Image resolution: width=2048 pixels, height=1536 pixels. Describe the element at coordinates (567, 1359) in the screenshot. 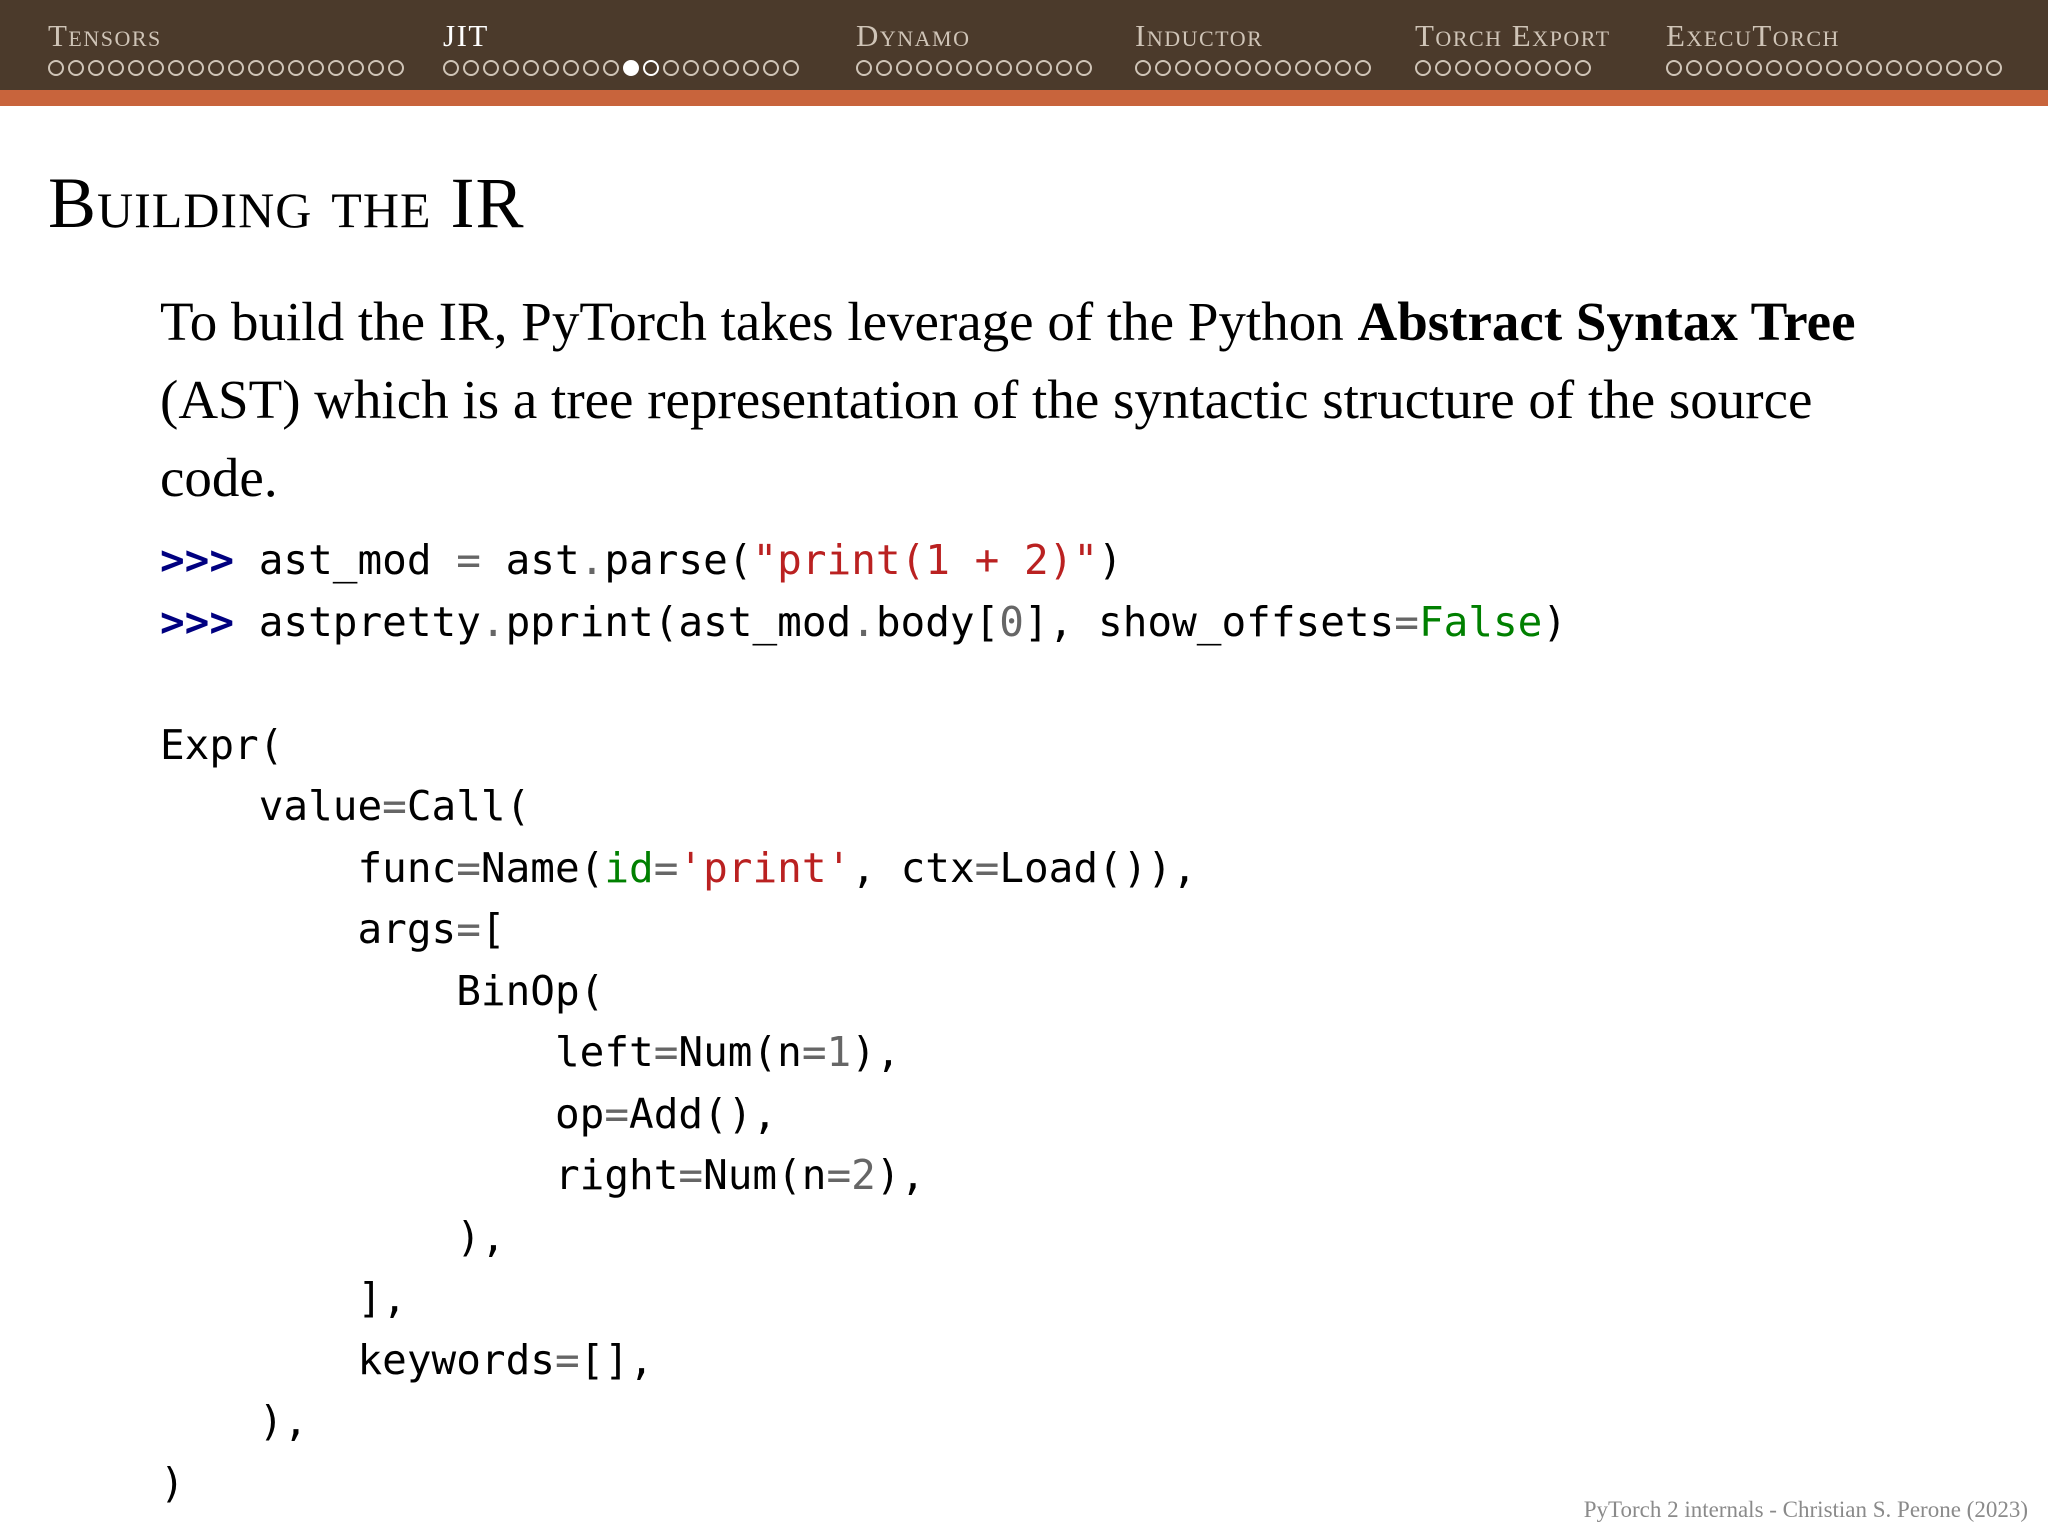

I see `code-token: =` at that location.